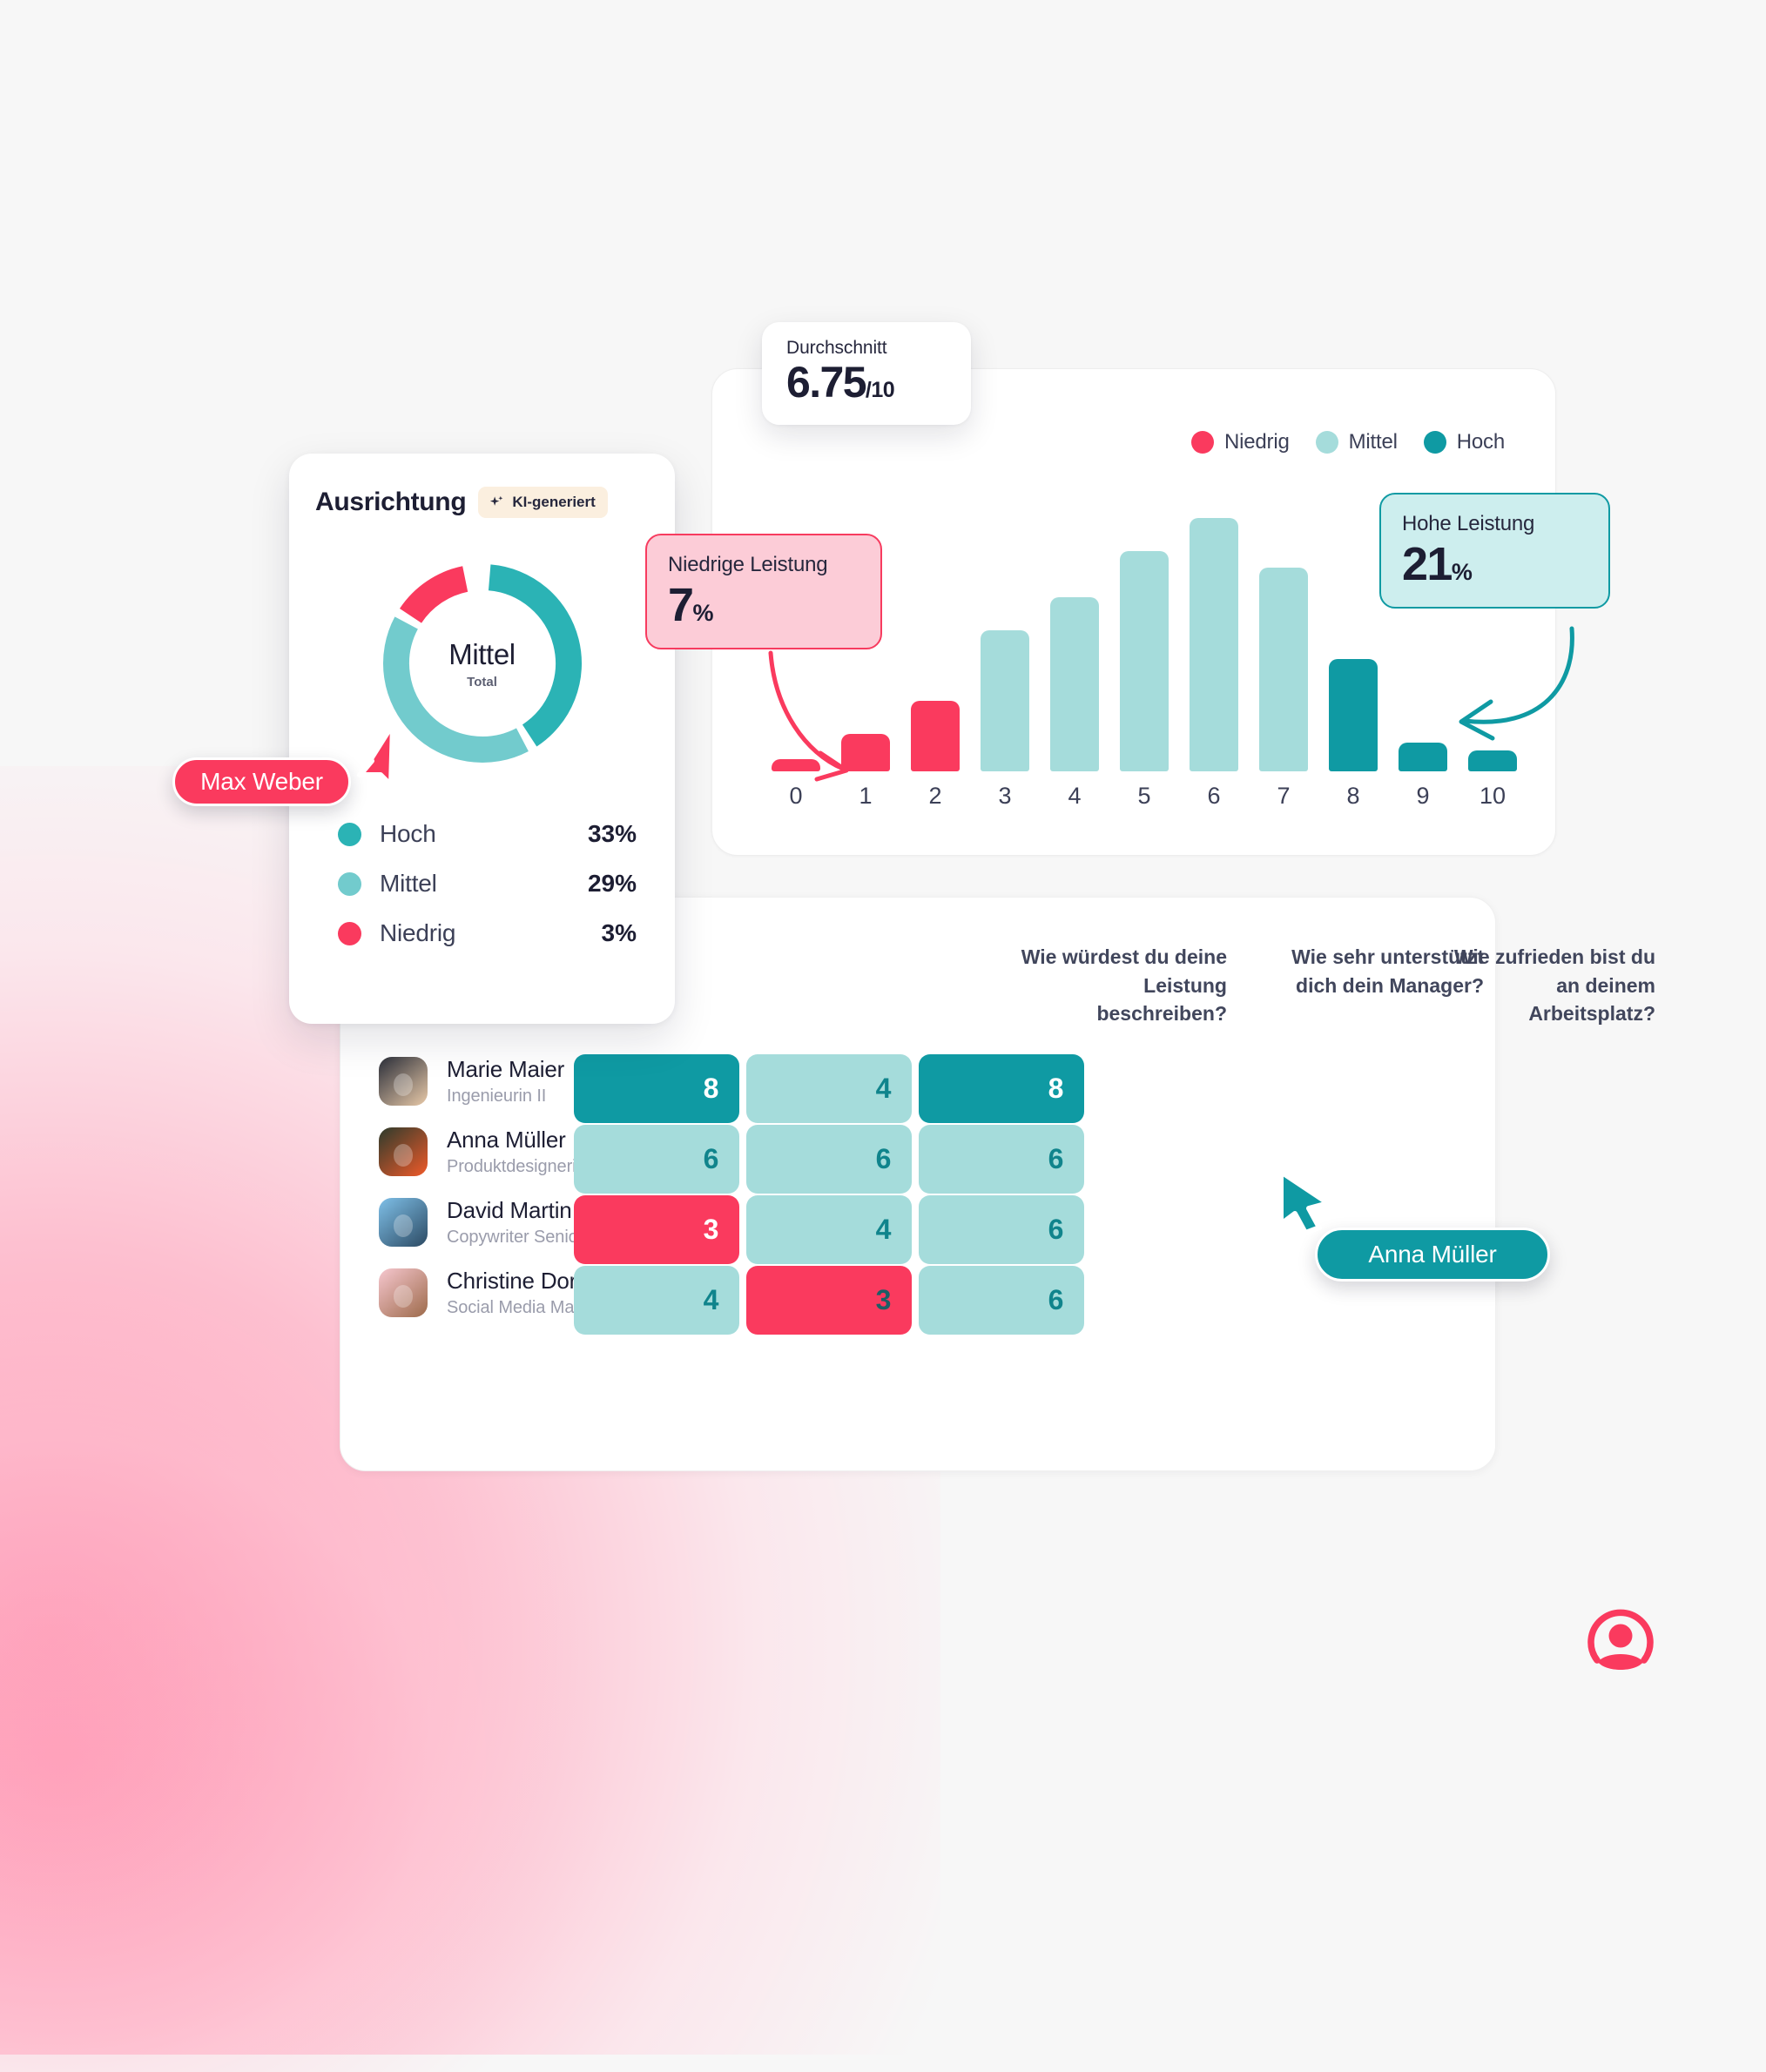 Image resolution: width=1766 pixels, height=2072 pixels. Describe the element at coordinates (1305, 1202) in the screenshot. I see `mouse-cursor-teal-icon` at that location.